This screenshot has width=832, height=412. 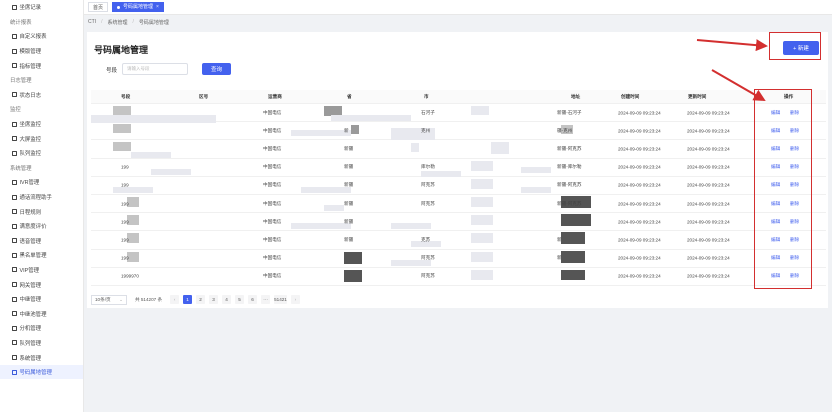 What do you see at coordinates (41, 255) in the screenshot?
I see `sidebar-item: 黑名单管理` at bounding box center [41, 255].